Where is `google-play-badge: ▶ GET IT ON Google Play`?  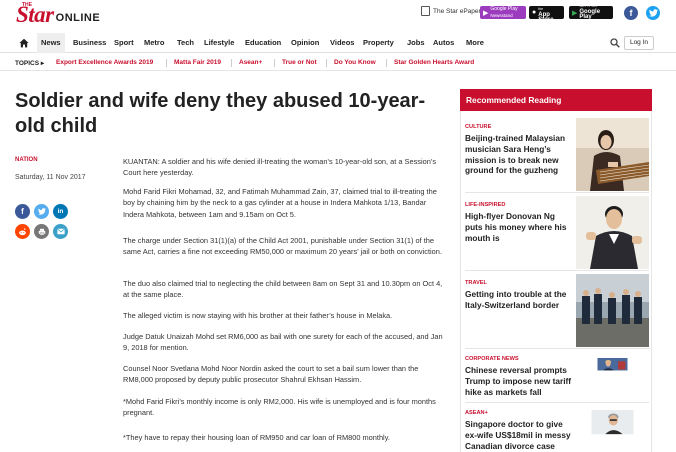 google-play-badge: ▶ GET IT ON Google Play is located at coordinates (591, 12).